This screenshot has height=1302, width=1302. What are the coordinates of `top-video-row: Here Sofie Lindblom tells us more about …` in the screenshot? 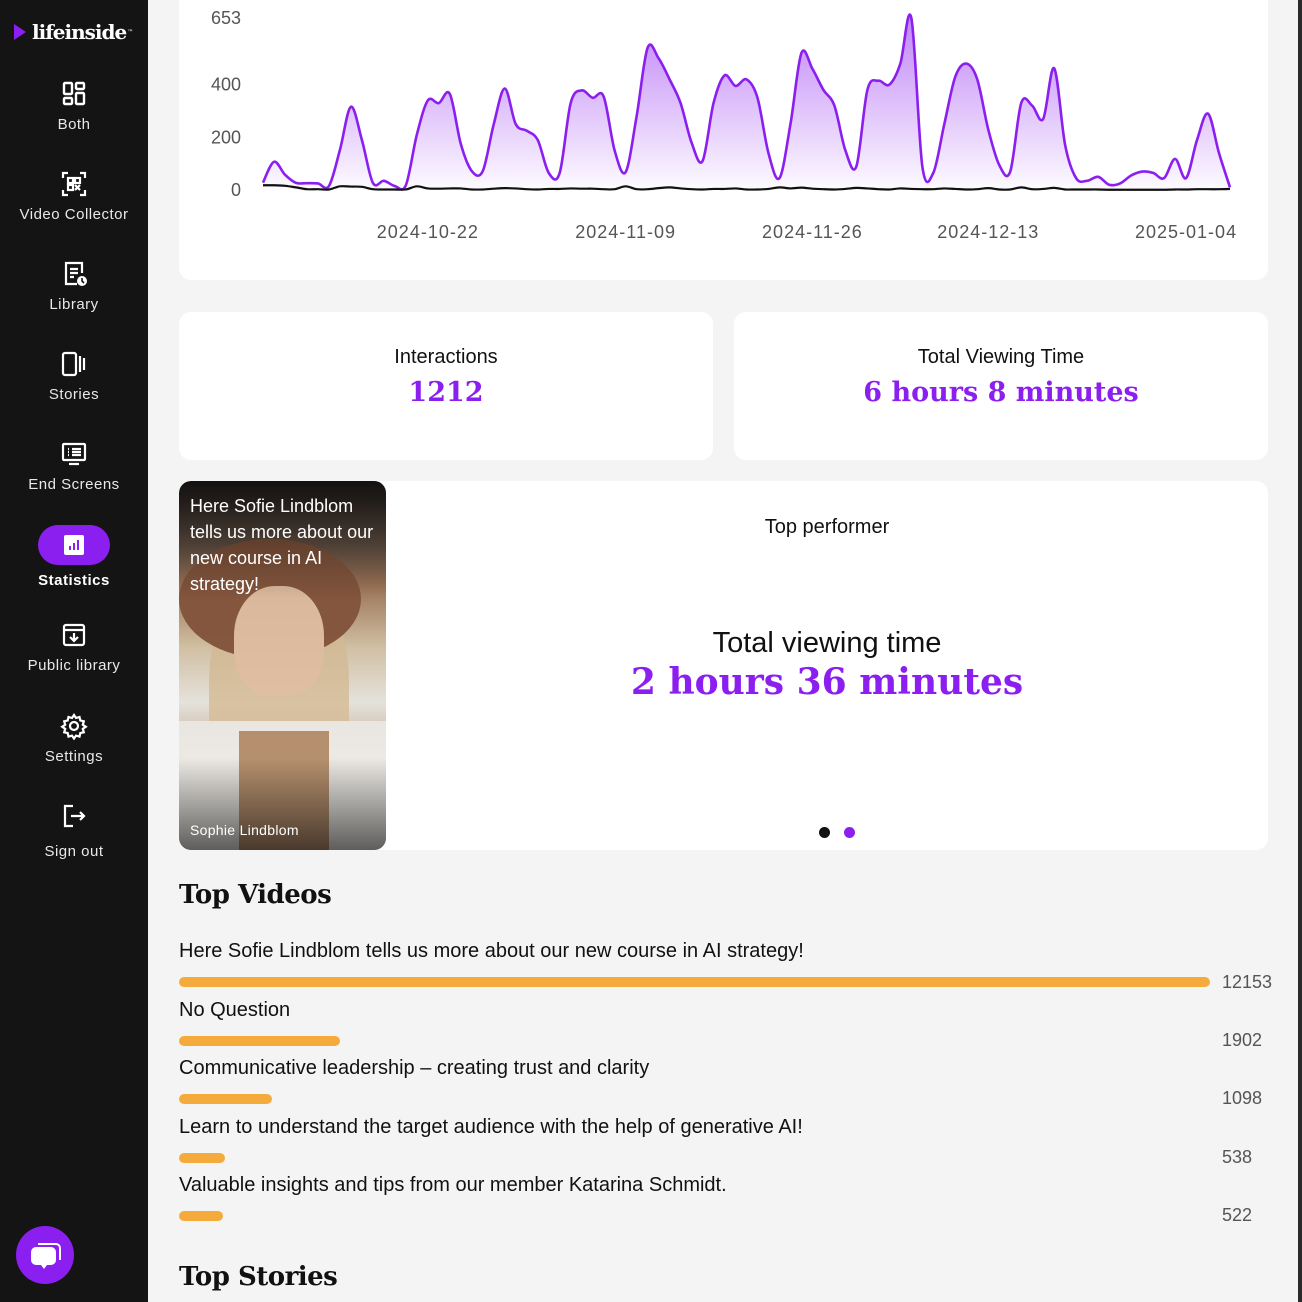 It's located at (729, 966).